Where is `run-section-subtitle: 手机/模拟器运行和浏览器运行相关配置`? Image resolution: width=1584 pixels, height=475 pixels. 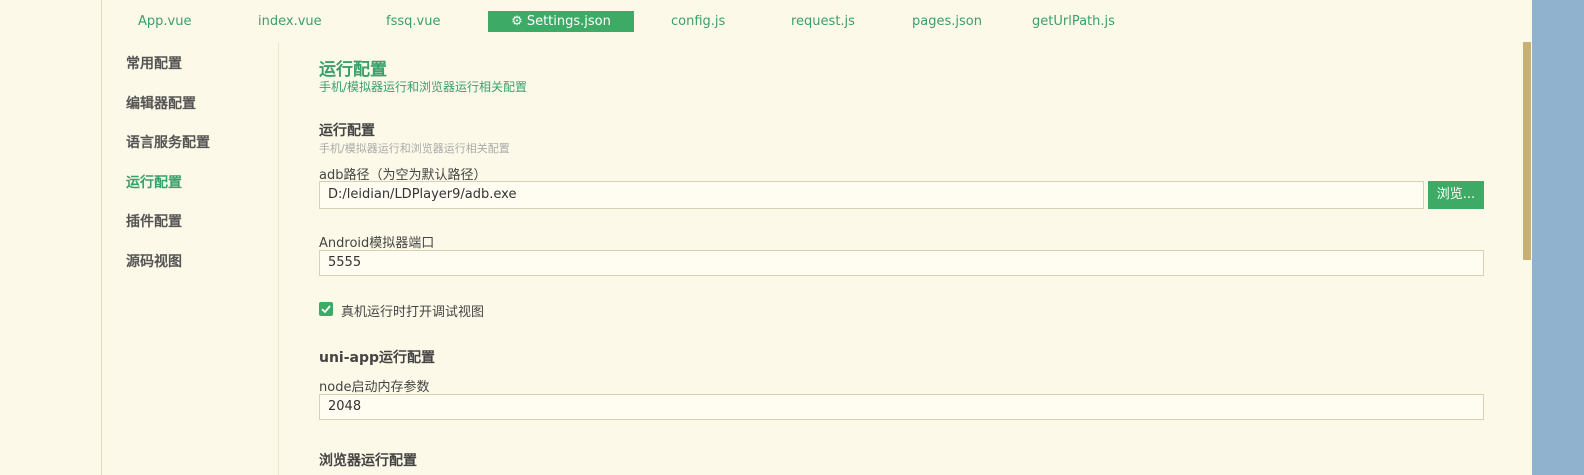 run-section-subtitle: 手机/模拟器运行和浏览器运行相关配置 is located at coordinates (414, 148).